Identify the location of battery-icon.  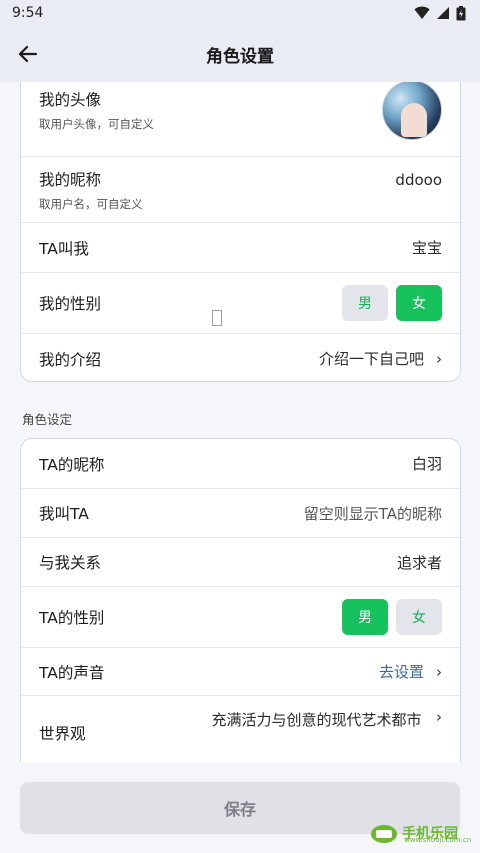
(461, 12).